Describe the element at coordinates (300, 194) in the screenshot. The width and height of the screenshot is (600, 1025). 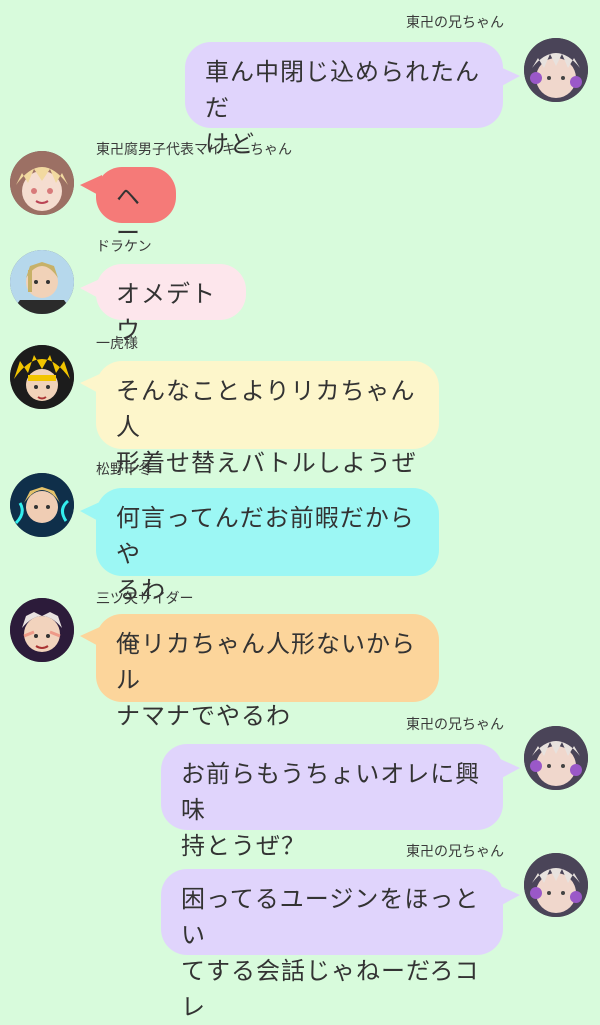
I see `chat-message: 東卍腐男子代表マイキーちゃん ヘー` at that location.